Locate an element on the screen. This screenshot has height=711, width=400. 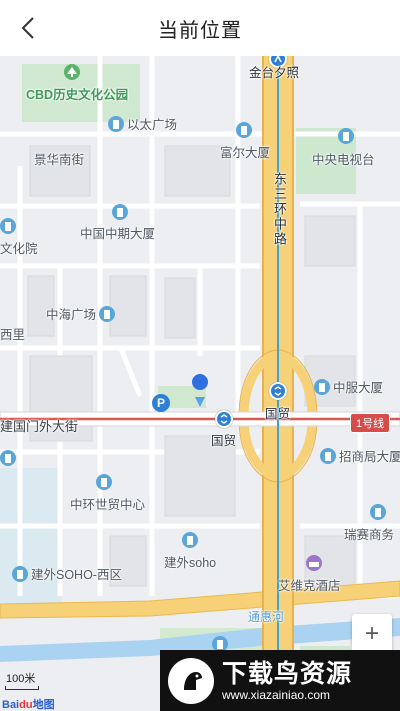
poi-shimao-label: 中环世贸中心 is located at coordinates (108, 505).